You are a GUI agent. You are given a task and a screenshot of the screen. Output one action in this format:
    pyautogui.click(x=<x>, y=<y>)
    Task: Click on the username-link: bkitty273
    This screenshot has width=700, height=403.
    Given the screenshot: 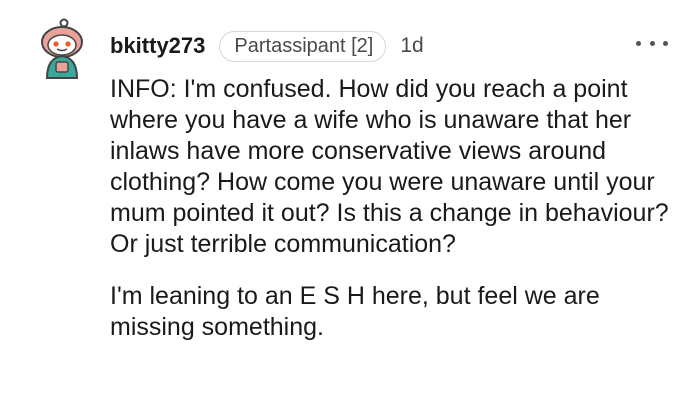 What is the action you would take?
    pyautogui.click(x=157, y=46)
    